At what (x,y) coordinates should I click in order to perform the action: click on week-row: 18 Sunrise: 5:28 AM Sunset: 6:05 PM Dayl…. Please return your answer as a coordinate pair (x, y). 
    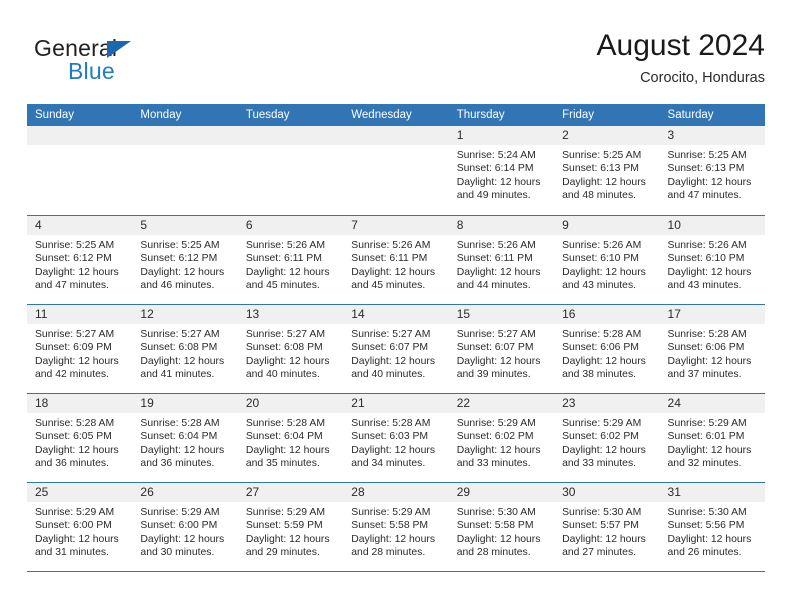
    Looking at the image, I should click on (396, 437).